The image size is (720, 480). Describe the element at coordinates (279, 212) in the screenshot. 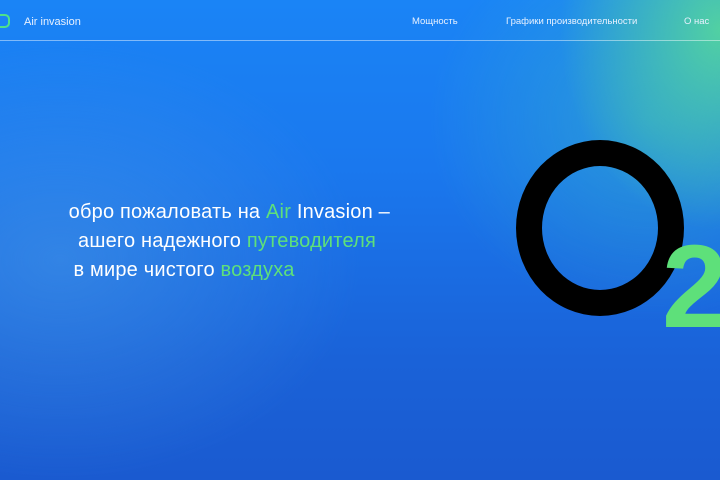

I see `hero-highlight: Air` at that location.